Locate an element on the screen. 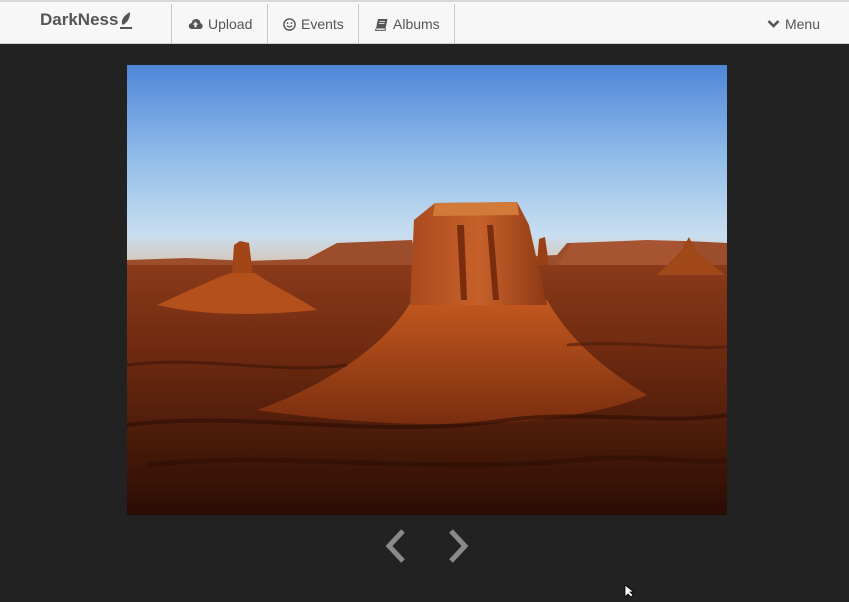  top-navbar: DarkNess Upload Events Albums Menu is located at coordinates (424, 22).